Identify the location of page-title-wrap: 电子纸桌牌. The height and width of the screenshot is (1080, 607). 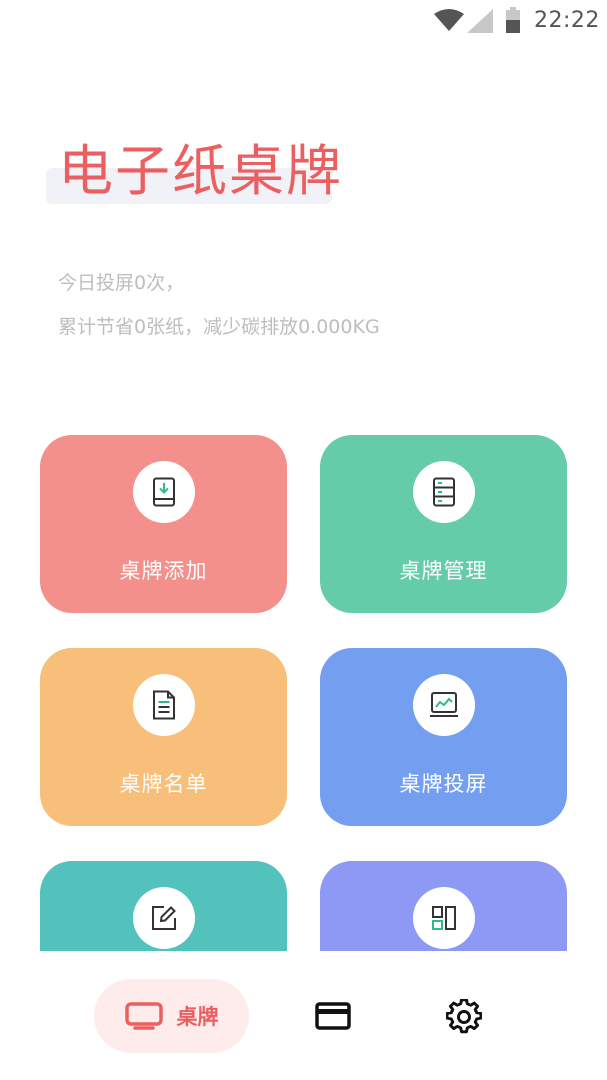
(193, 171).